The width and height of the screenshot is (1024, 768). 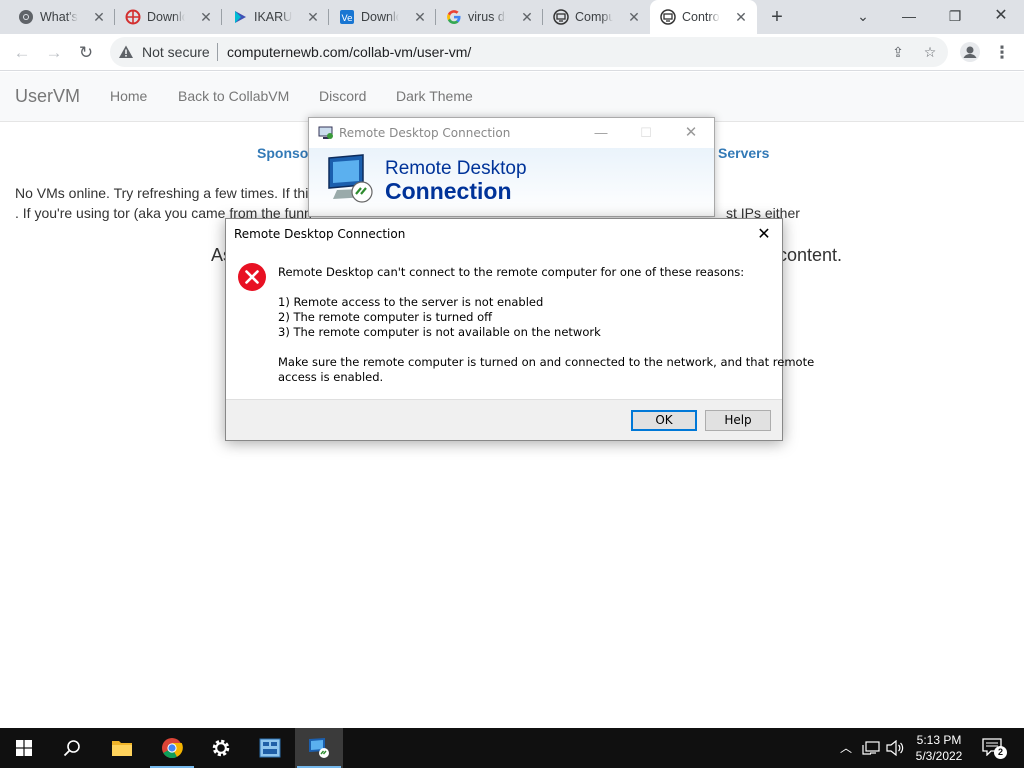 What do you see at coordinates (217, 52) in the screenshot?
I see `url-separator` at bounding box center [217, 52].